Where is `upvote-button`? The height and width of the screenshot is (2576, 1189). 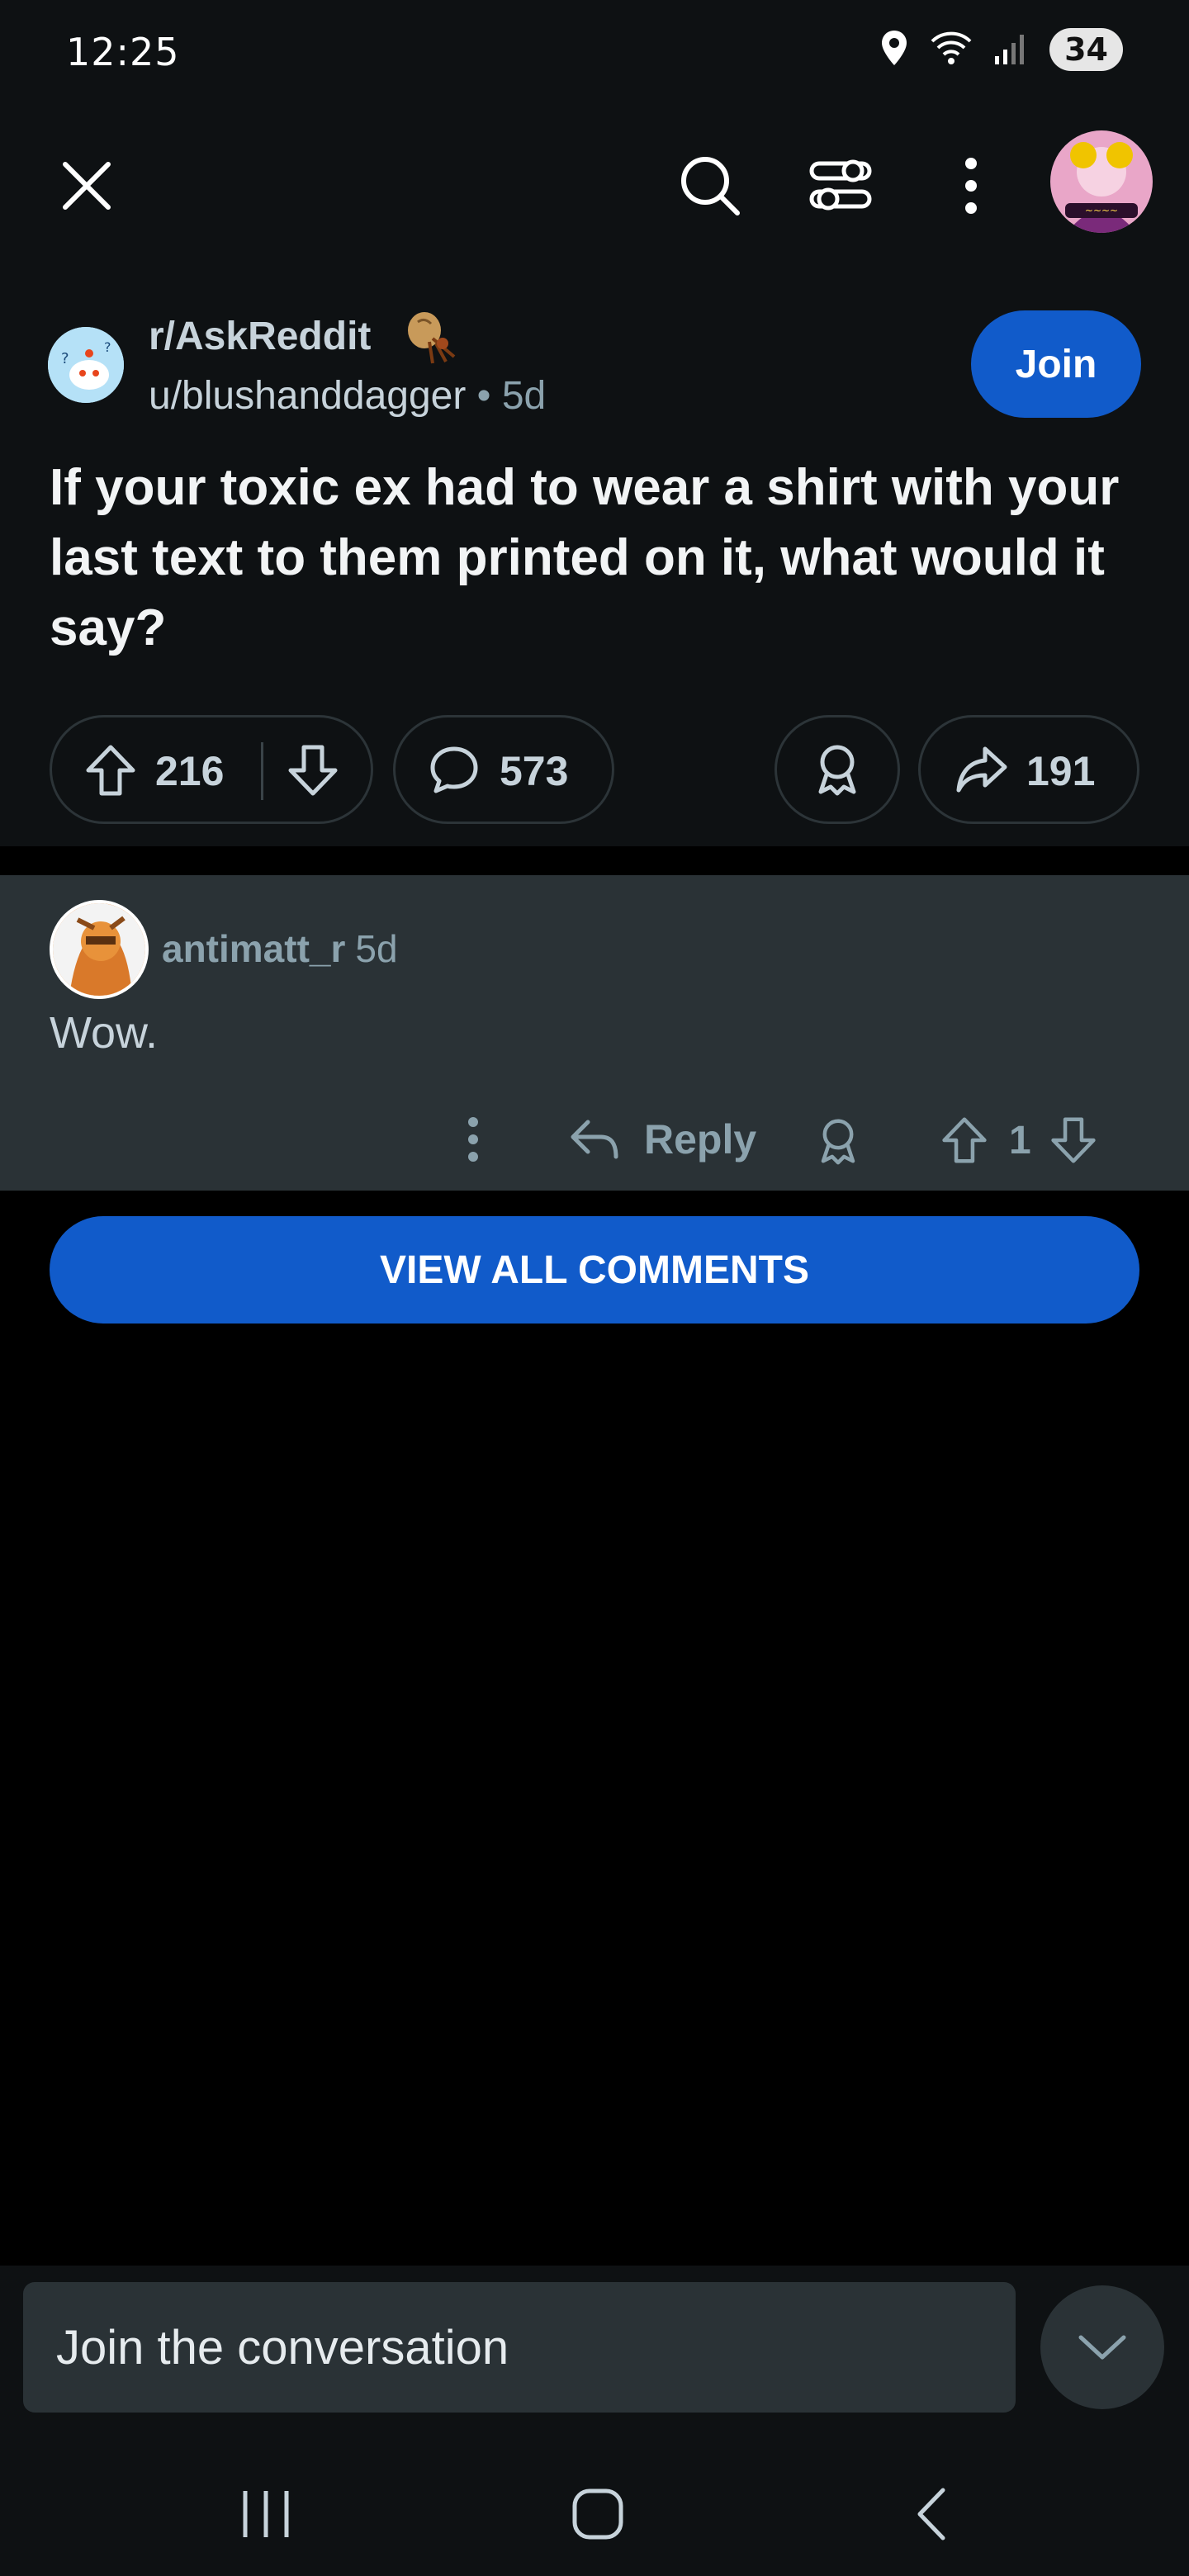
upvote-button is located at coordinates (110, 775).